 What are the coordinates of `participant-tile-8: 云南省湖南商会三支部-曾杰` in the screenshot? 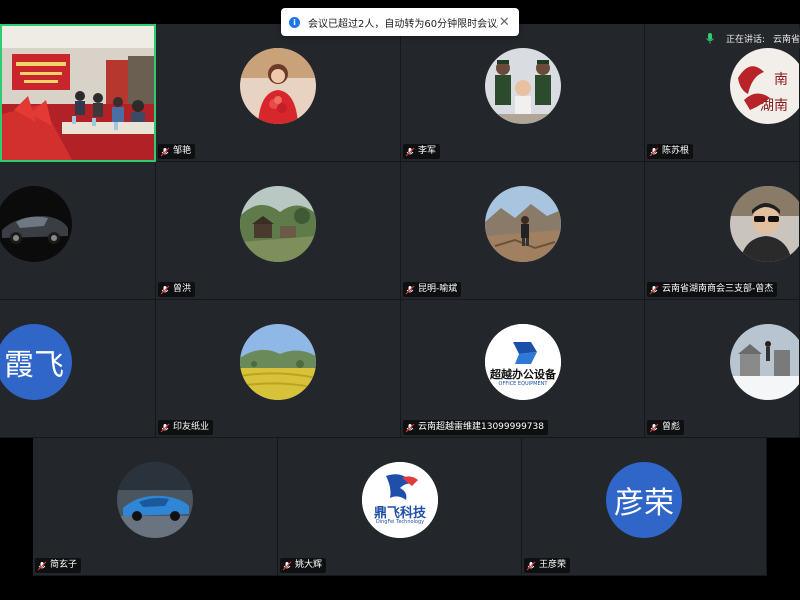 It's located at (722, 231).